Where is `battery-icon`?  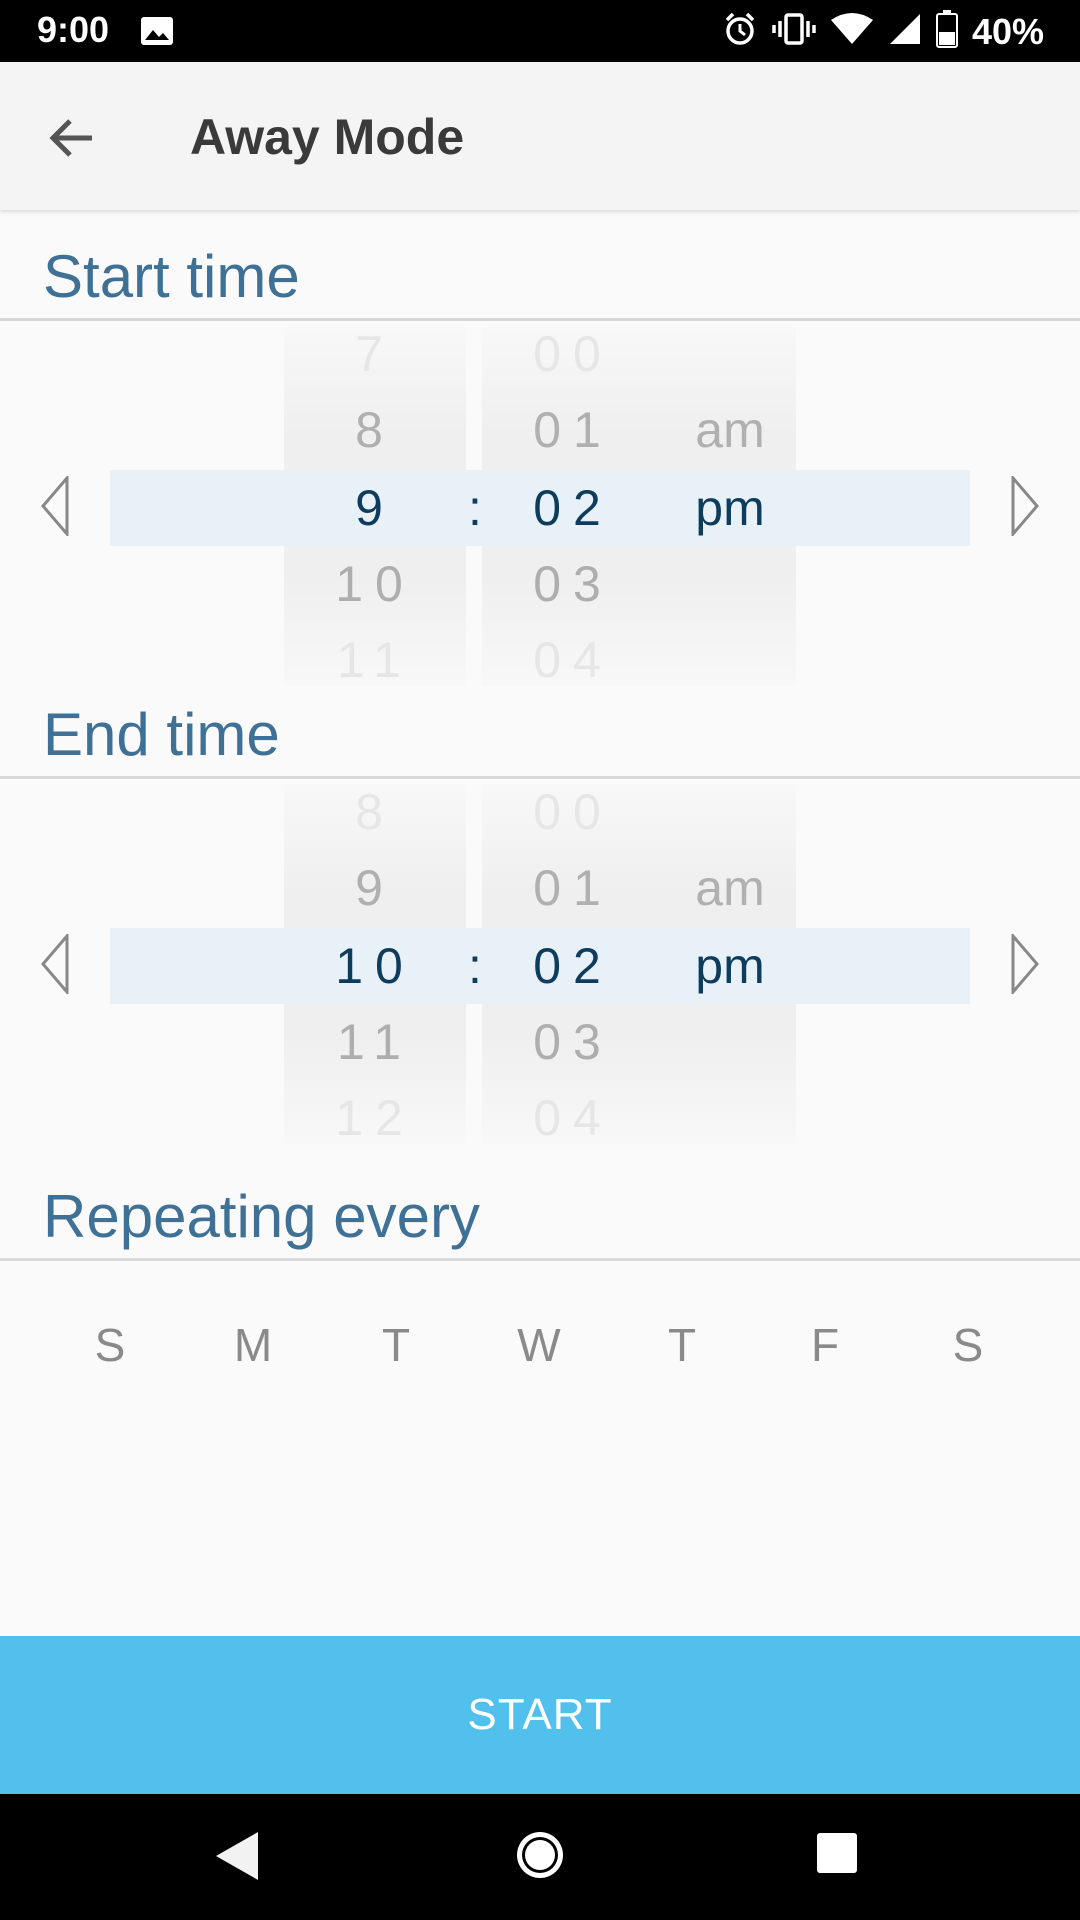 battery-icon is located at coordinates (946, 31).